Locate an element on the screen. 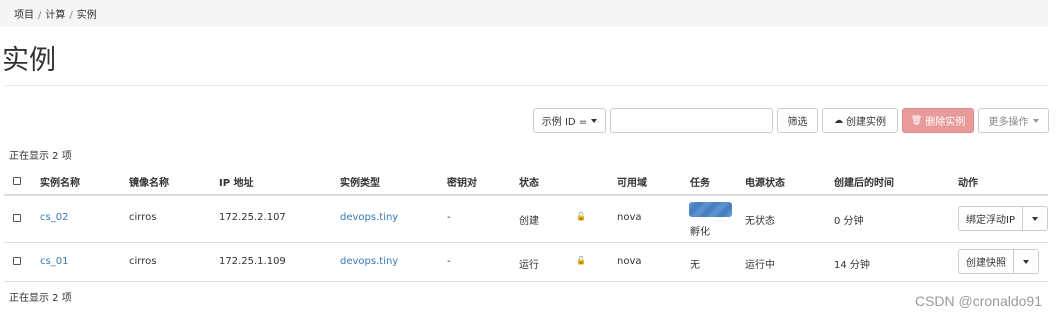 This screenshot has width=1056, height=318. column-header-power: 电源状态 is located at coordinates (765, 181).